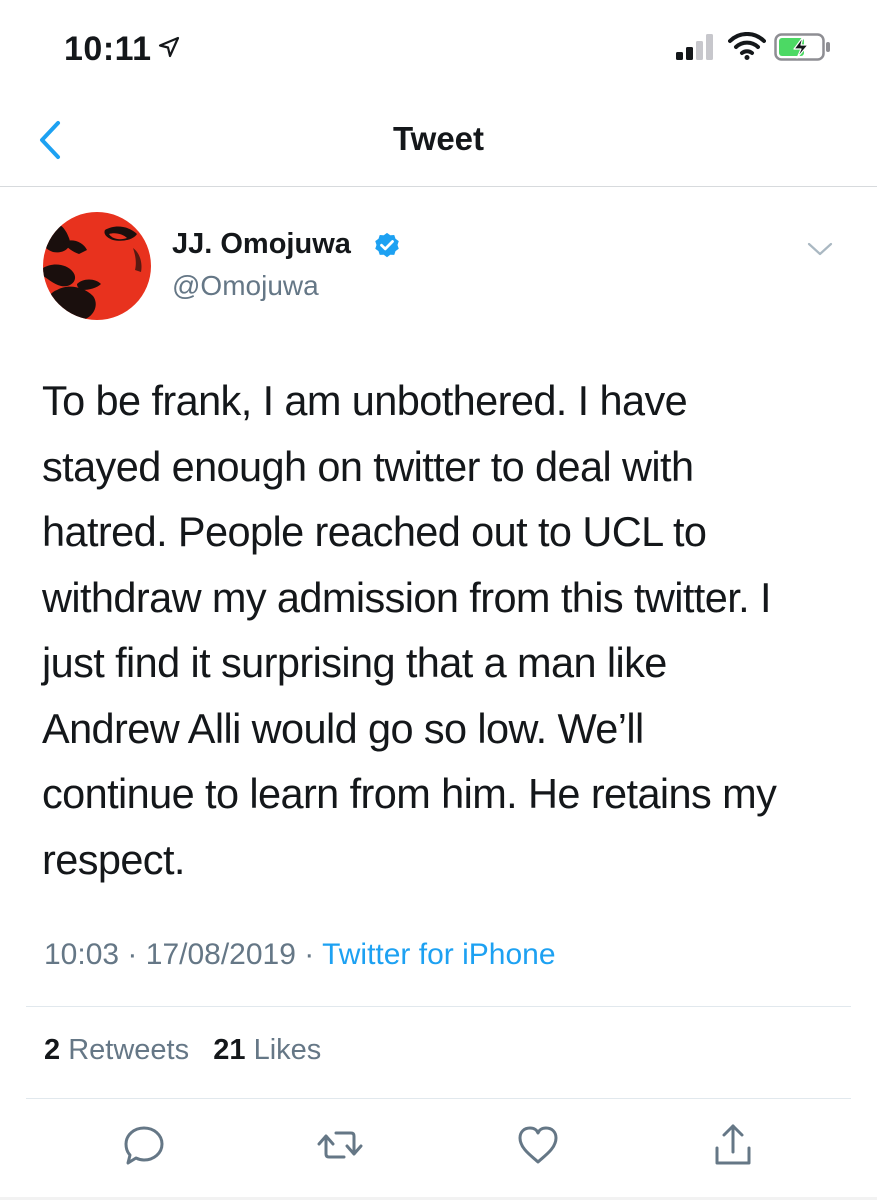  I want to click on tweet-stats: 2 Retweets 21 Likes, so click(182, 1050).